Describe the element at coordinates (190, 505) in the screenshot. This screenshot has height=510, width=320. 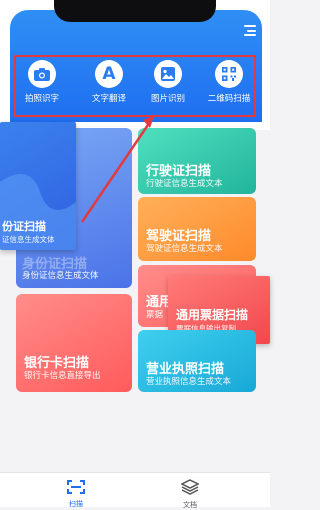
I see `nav-label: 文档` at that location.